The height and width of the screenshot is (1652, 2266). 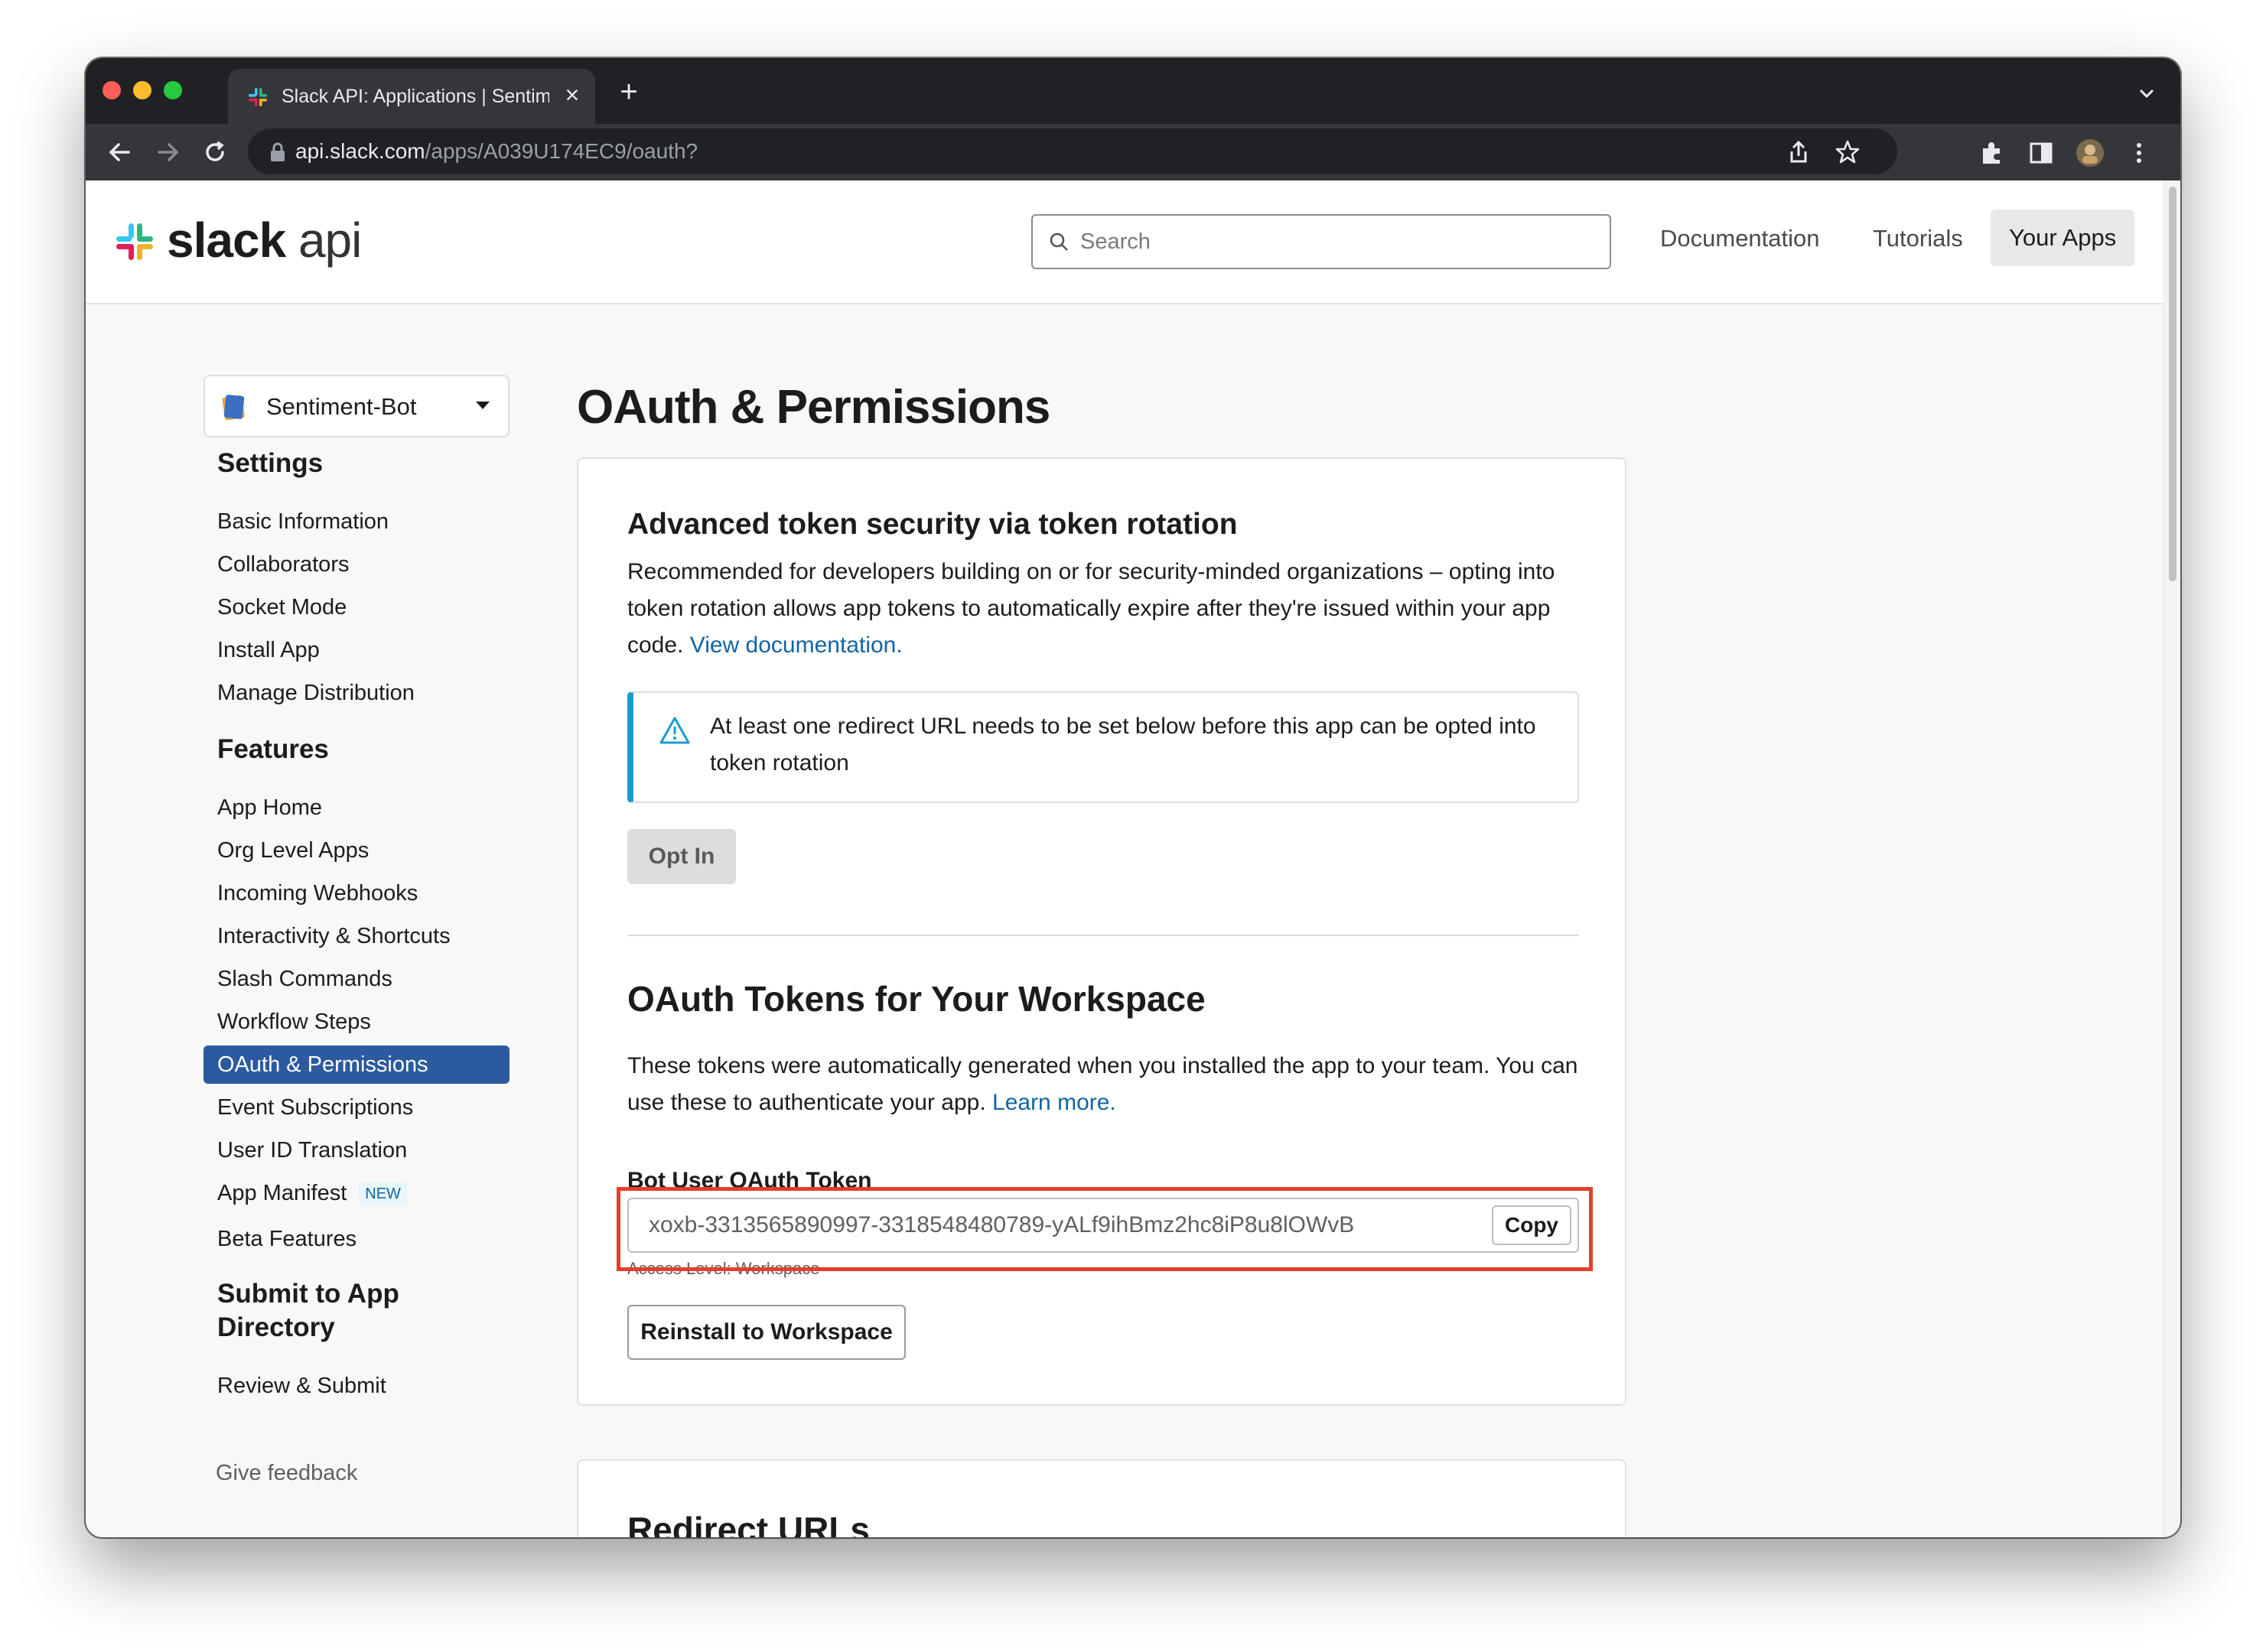 I want to click on sidebar-item-incoming-webhooks: Incoming Webhooks, so click(x=317, y=894).